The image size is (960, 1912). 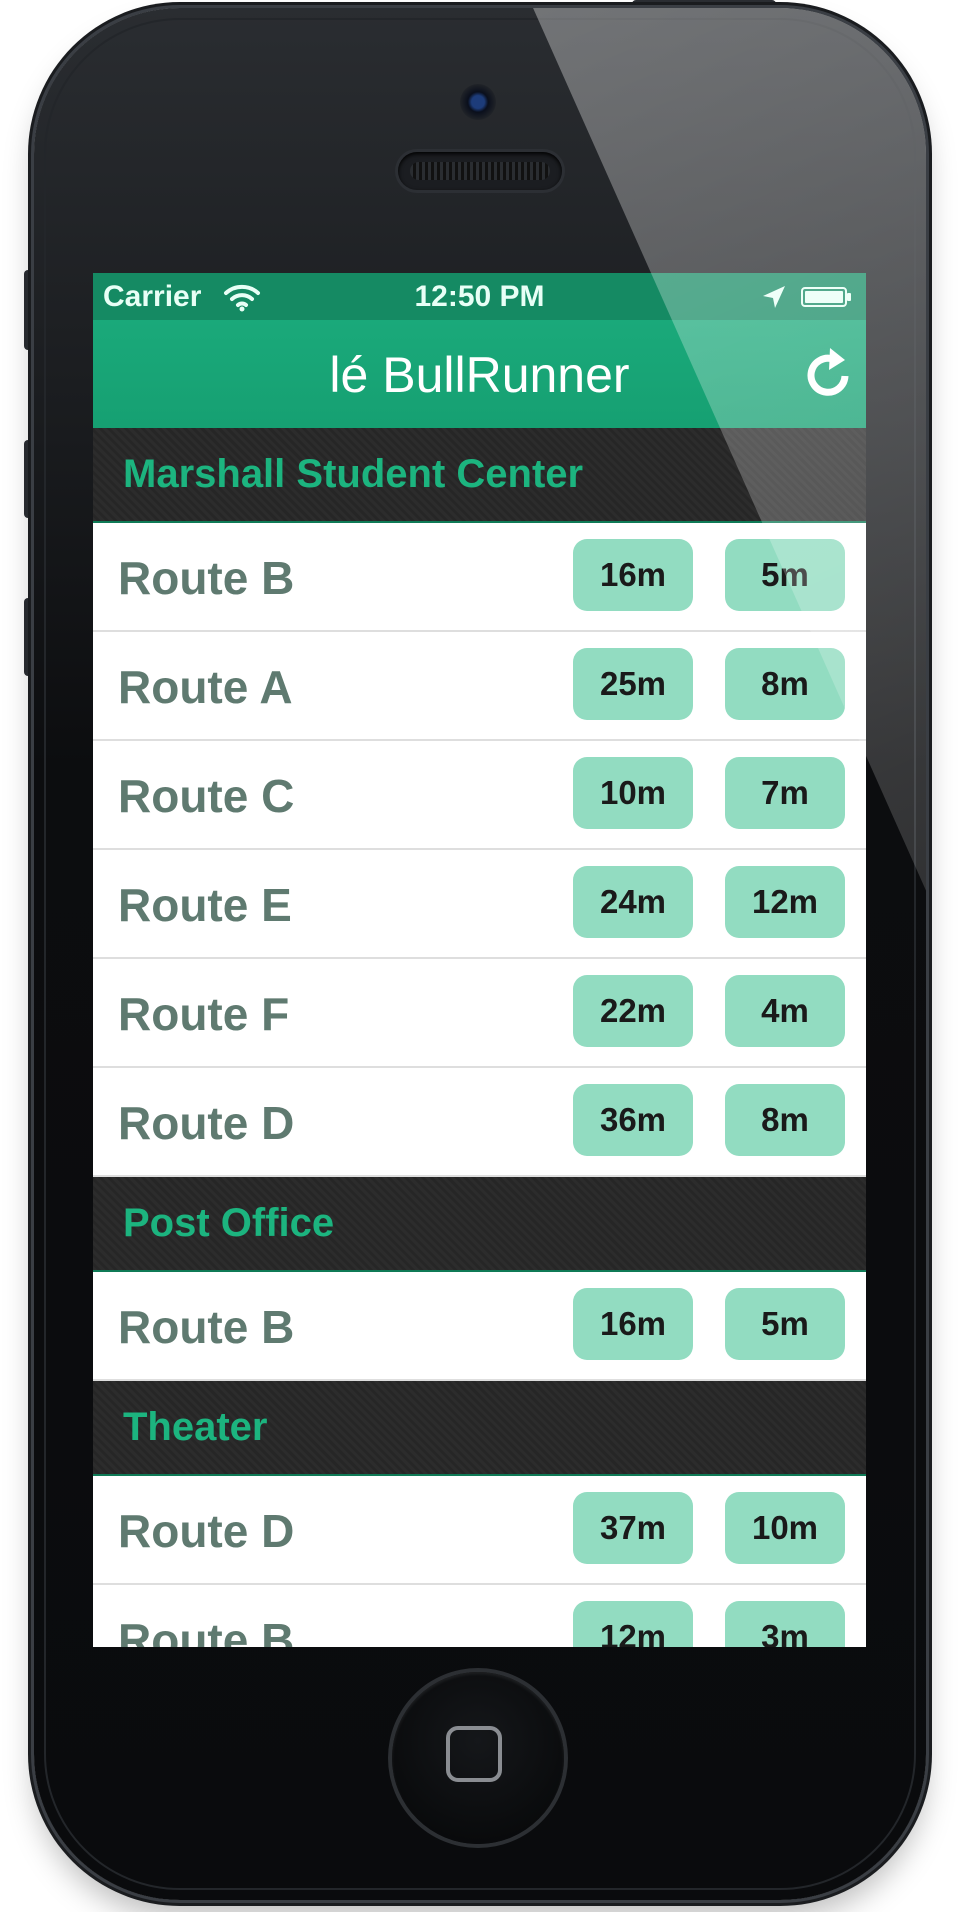 What do you see at coordinates (633, 902) in the screenshot?
I see `next-arrival-badge: 24m` at bounding box center [633, 902].